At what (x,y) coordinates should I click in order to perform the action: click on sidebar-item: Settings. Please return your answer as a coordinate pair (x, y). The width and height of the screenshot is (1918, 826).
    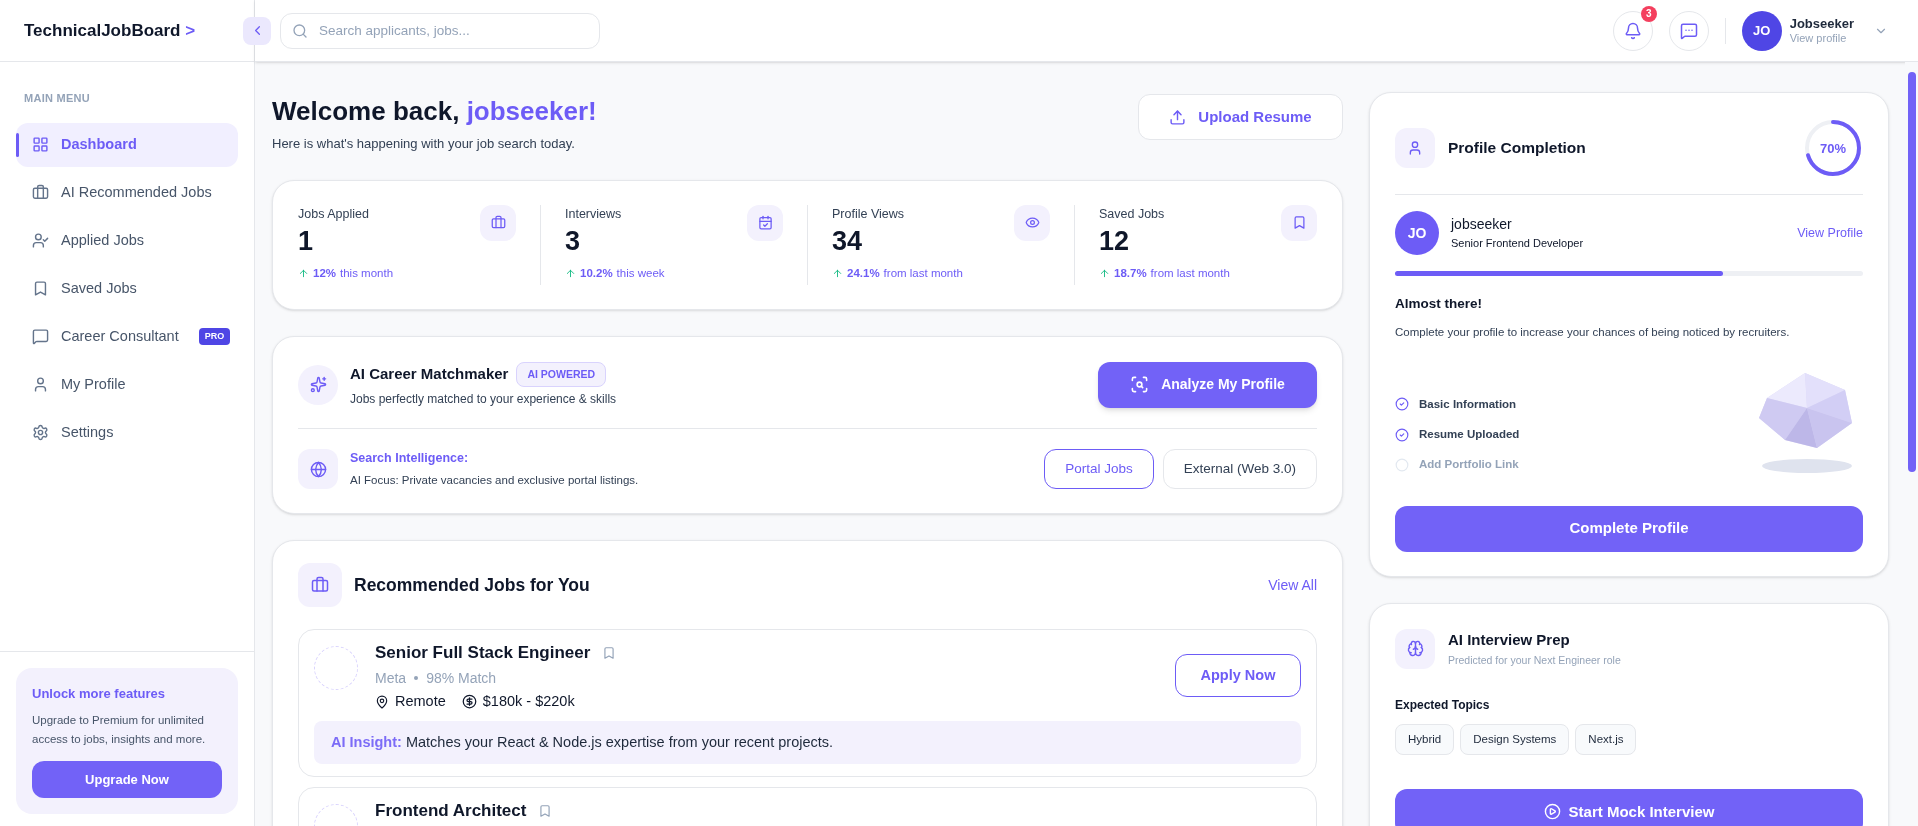
    Looking at the image, I should click on (127, 432).